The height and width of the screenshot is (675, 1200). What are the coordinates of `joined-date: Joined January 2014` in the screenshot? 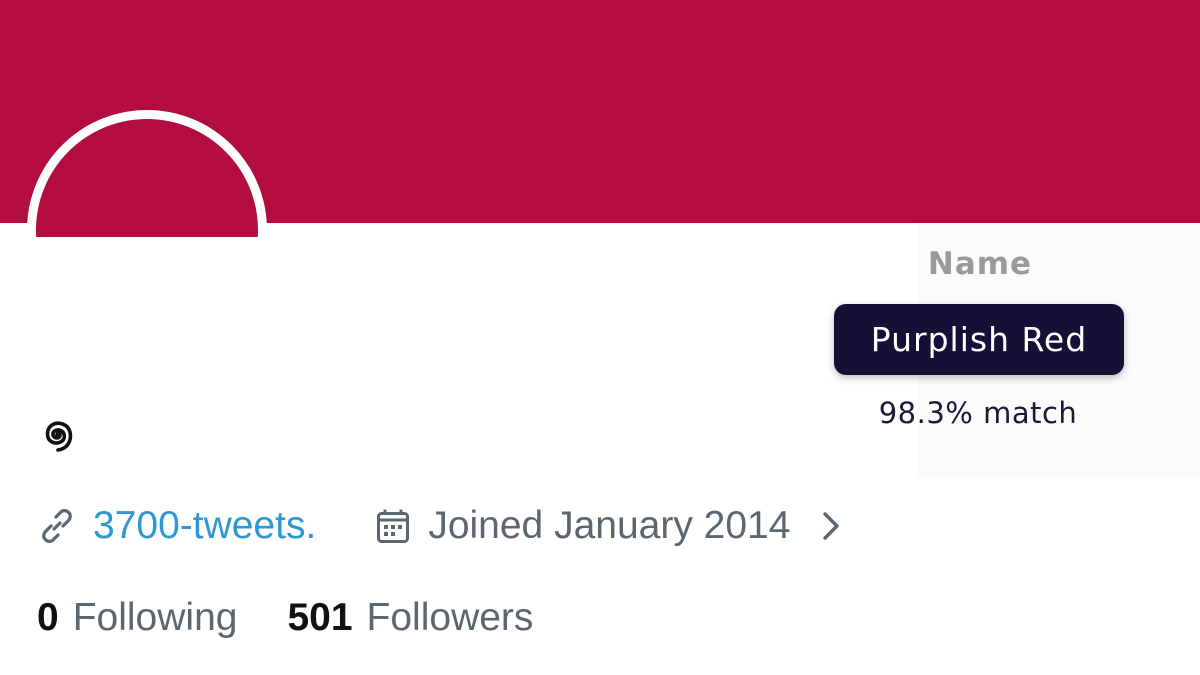 It's located at (609, 525).